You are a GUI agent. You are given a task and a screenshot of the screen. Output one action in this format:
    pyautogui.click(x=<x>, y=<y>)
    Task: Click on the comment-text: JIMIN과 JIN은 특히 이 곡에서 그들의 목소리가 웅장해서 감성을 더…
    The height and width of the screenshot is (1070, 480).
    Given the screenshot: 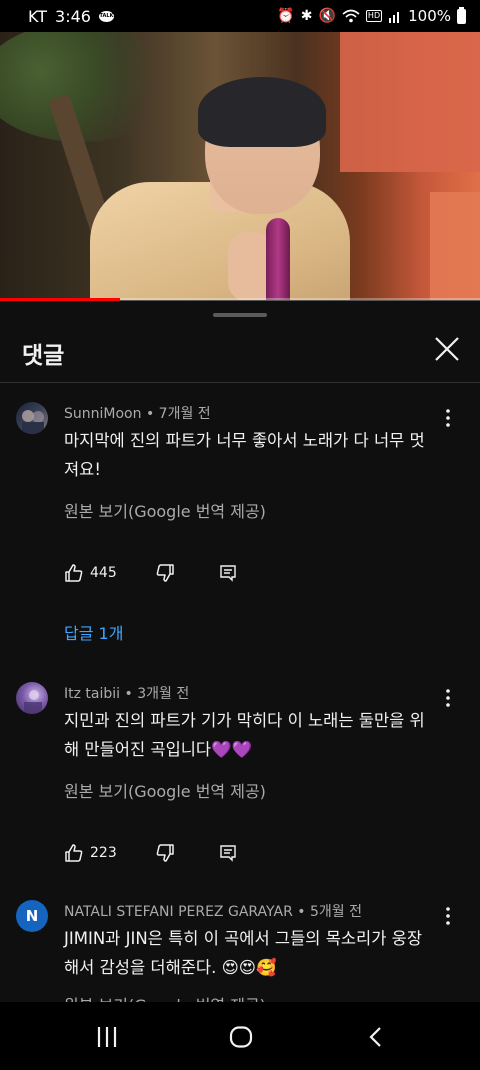 What is the action you would take?
    pyautogui.click(x=243, y=953)
    